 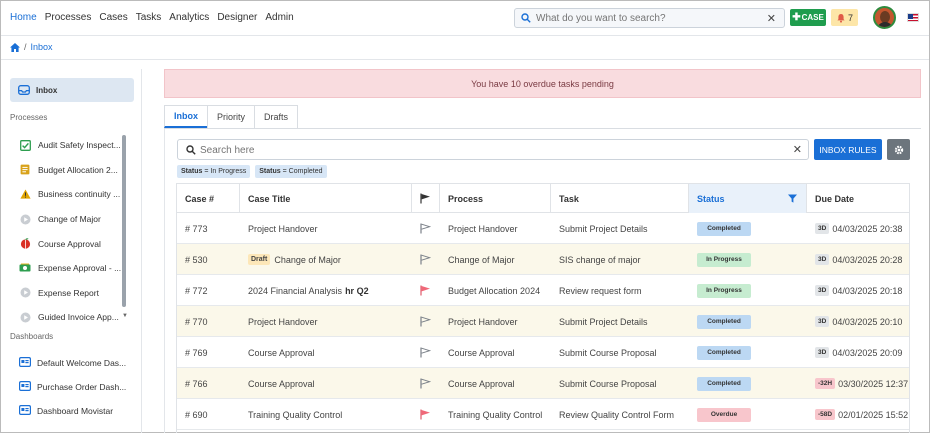 What do you see at coordinates (913, 17) in the screenshot?
I see `us-flag-icon` at bounding box center [913, 17].